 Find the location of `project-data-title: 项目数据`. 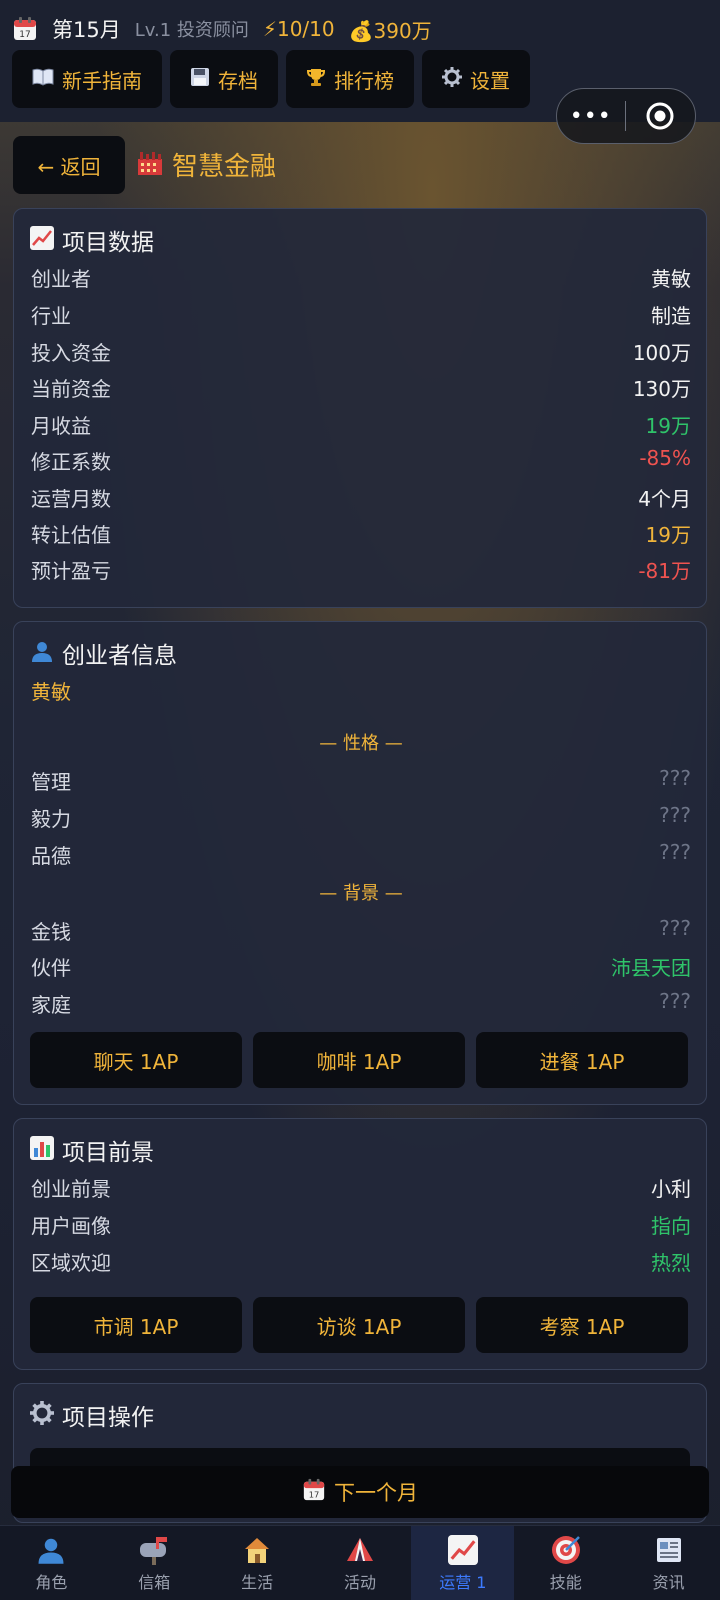

project-data-title: 项目数据 is located at coordinates (108, 243).